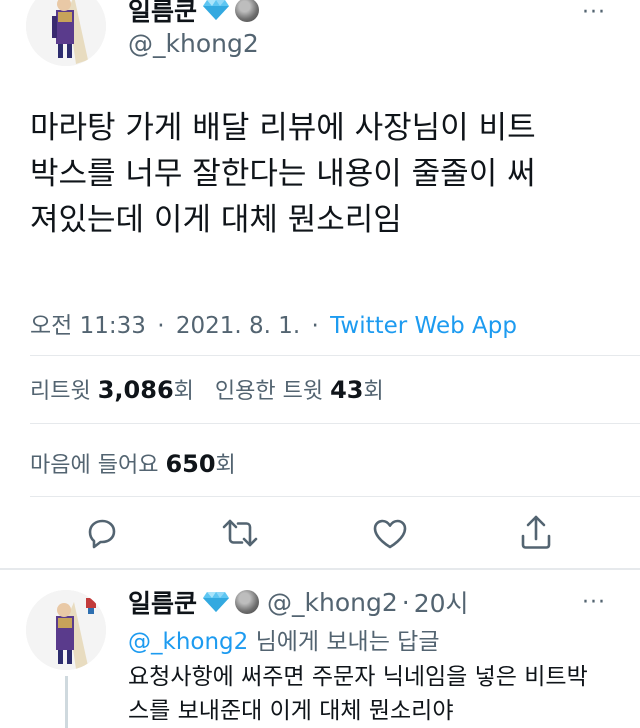  What do you see at coordinates (193, 43) in the screenshot?
I see `main-handle: @_khong2` at bounding box center [193, 43].